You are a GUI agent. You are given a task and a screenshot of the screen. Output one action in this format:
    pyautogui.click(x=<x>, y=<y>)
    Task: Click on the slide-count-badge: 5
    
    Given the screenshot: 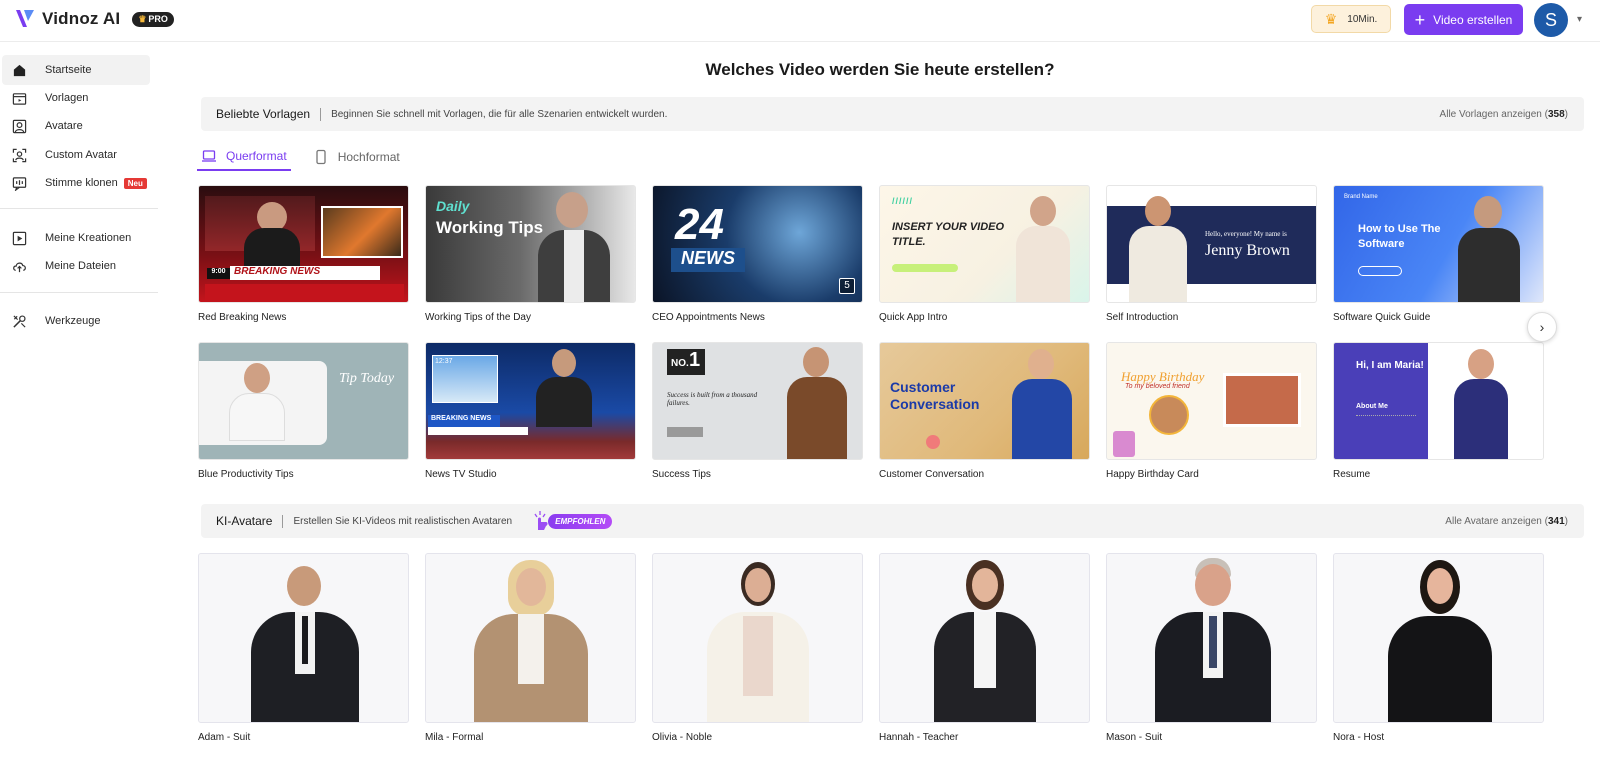 What is the action you would take?
    pyautogui.click(x=847, y=286)
    